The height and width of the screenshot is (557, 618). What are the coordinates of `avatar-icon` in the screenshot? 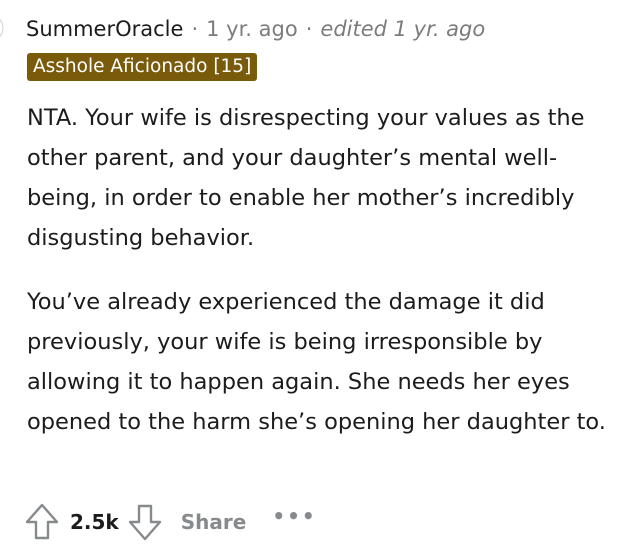 It's located at (2, 28).